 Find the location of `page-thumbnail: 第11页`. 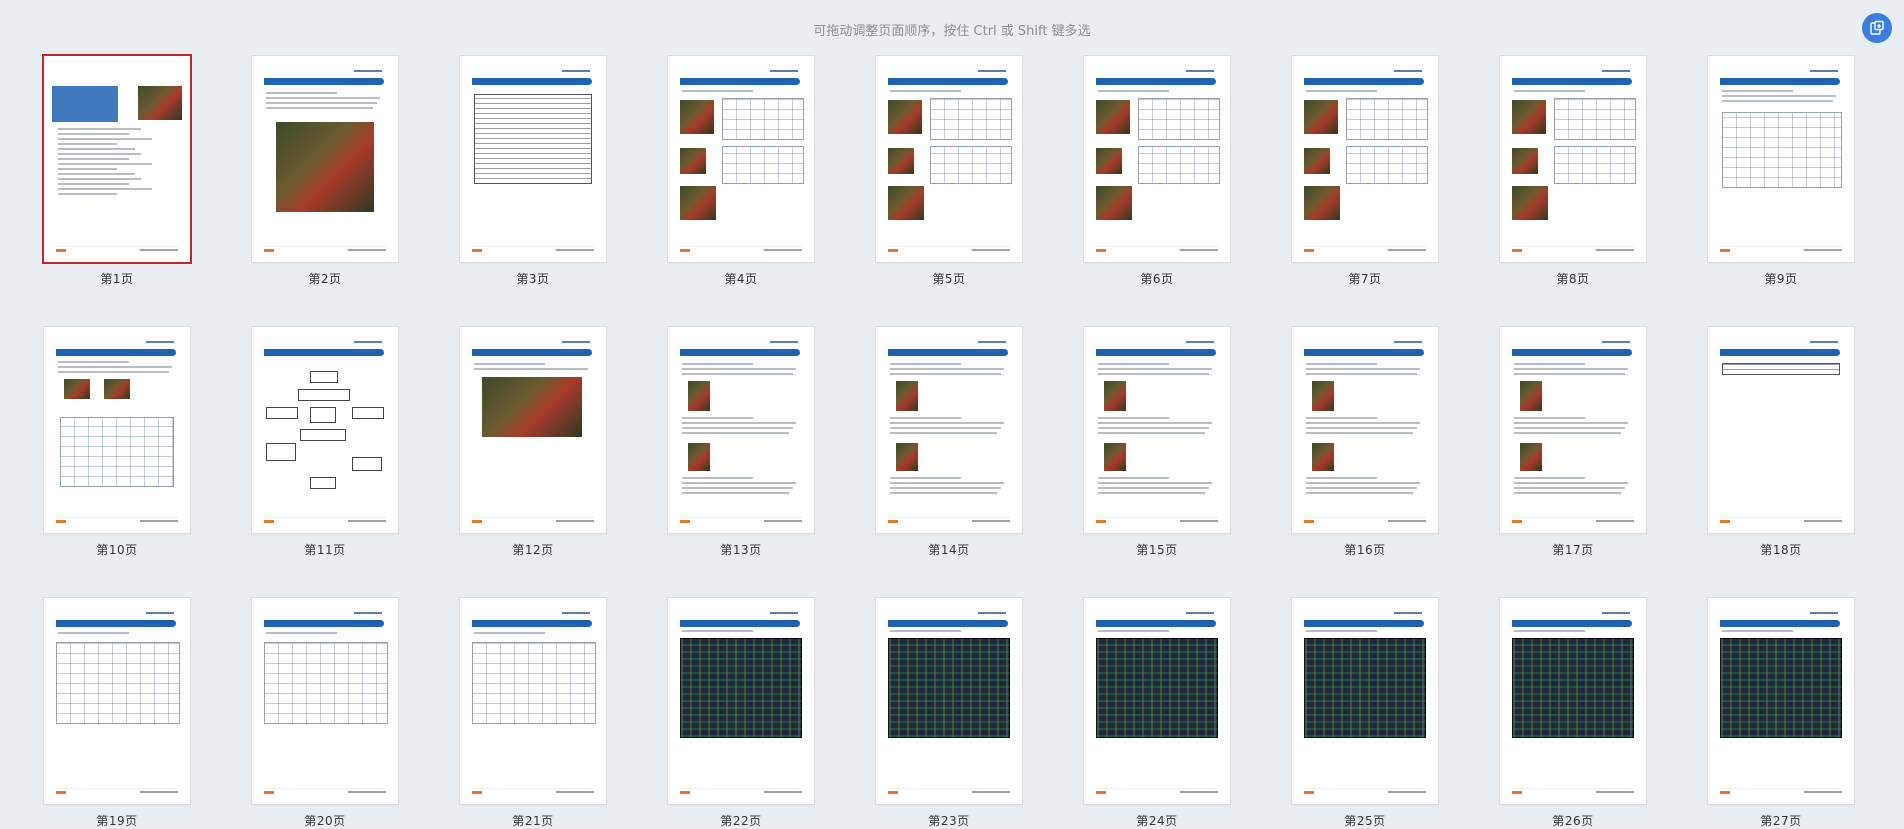

page-thumbnail: 第11页 is located at coordinates (325, 442).